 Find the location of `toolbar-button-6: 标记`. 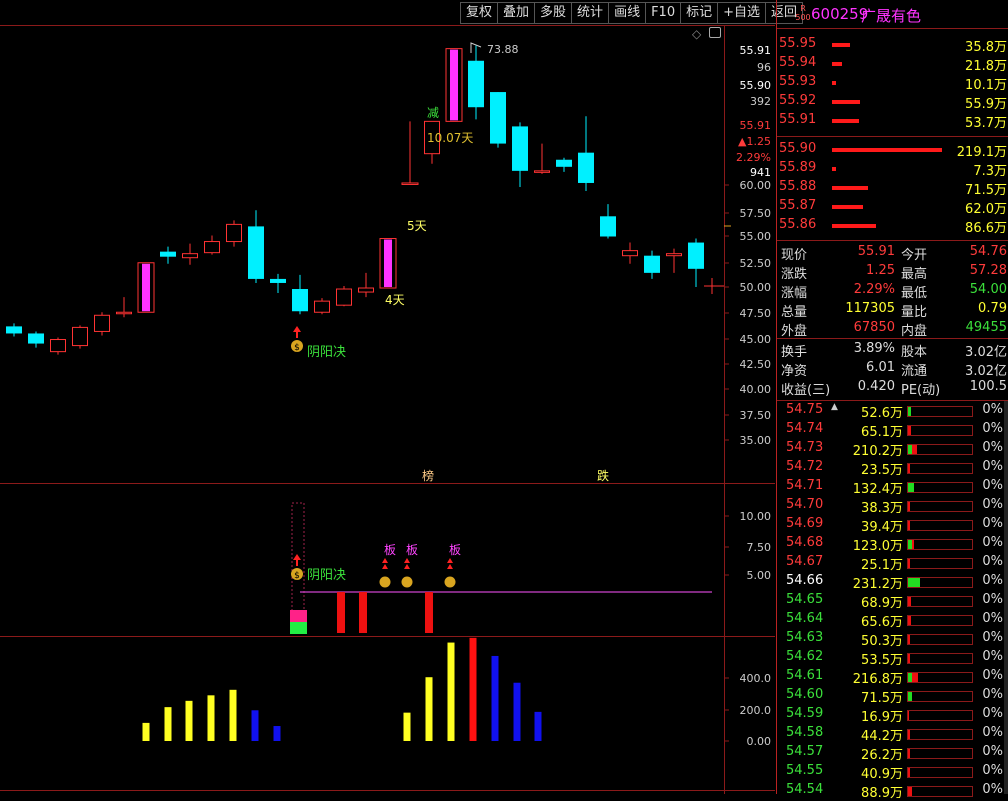

toolbar-button-6: 标记 is located at coordinates (699, 13).